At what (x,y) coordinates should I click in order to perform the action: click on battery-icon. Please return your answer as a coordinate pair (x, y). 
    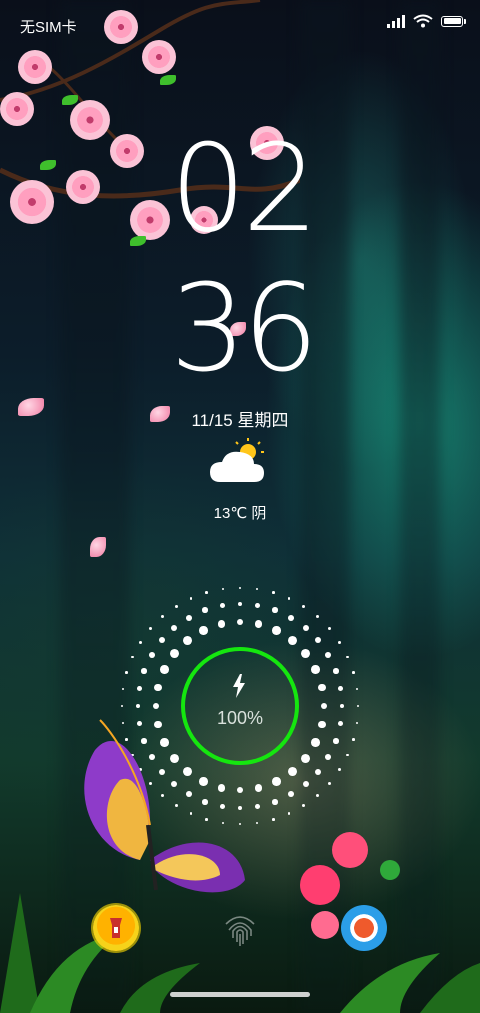
    Looking at the image, I should click on (452, 21).